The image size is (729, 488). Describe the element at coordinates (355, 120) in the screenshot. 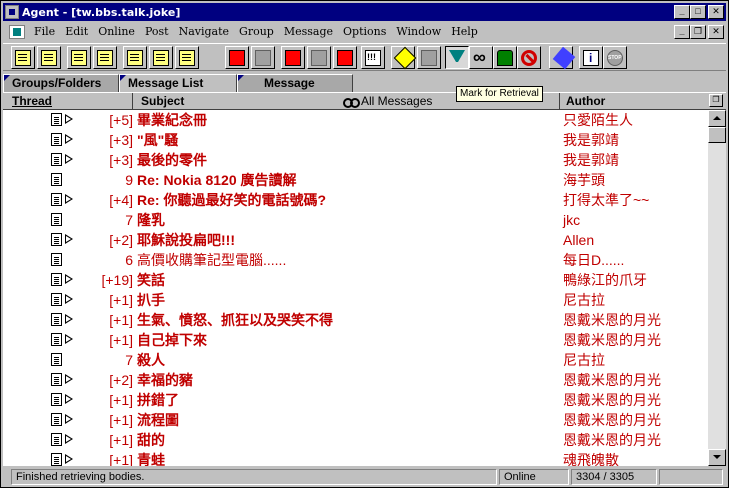

I see `list-item: [+5] 畢業紀念冊 只愛陌生人` at that location.